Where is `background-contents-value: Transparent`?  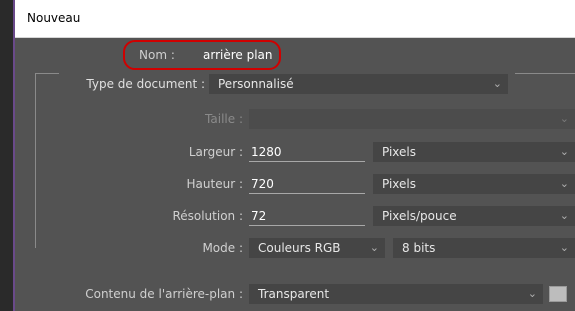 background-contents-value: Transparent is located at coordinates (294, 294).